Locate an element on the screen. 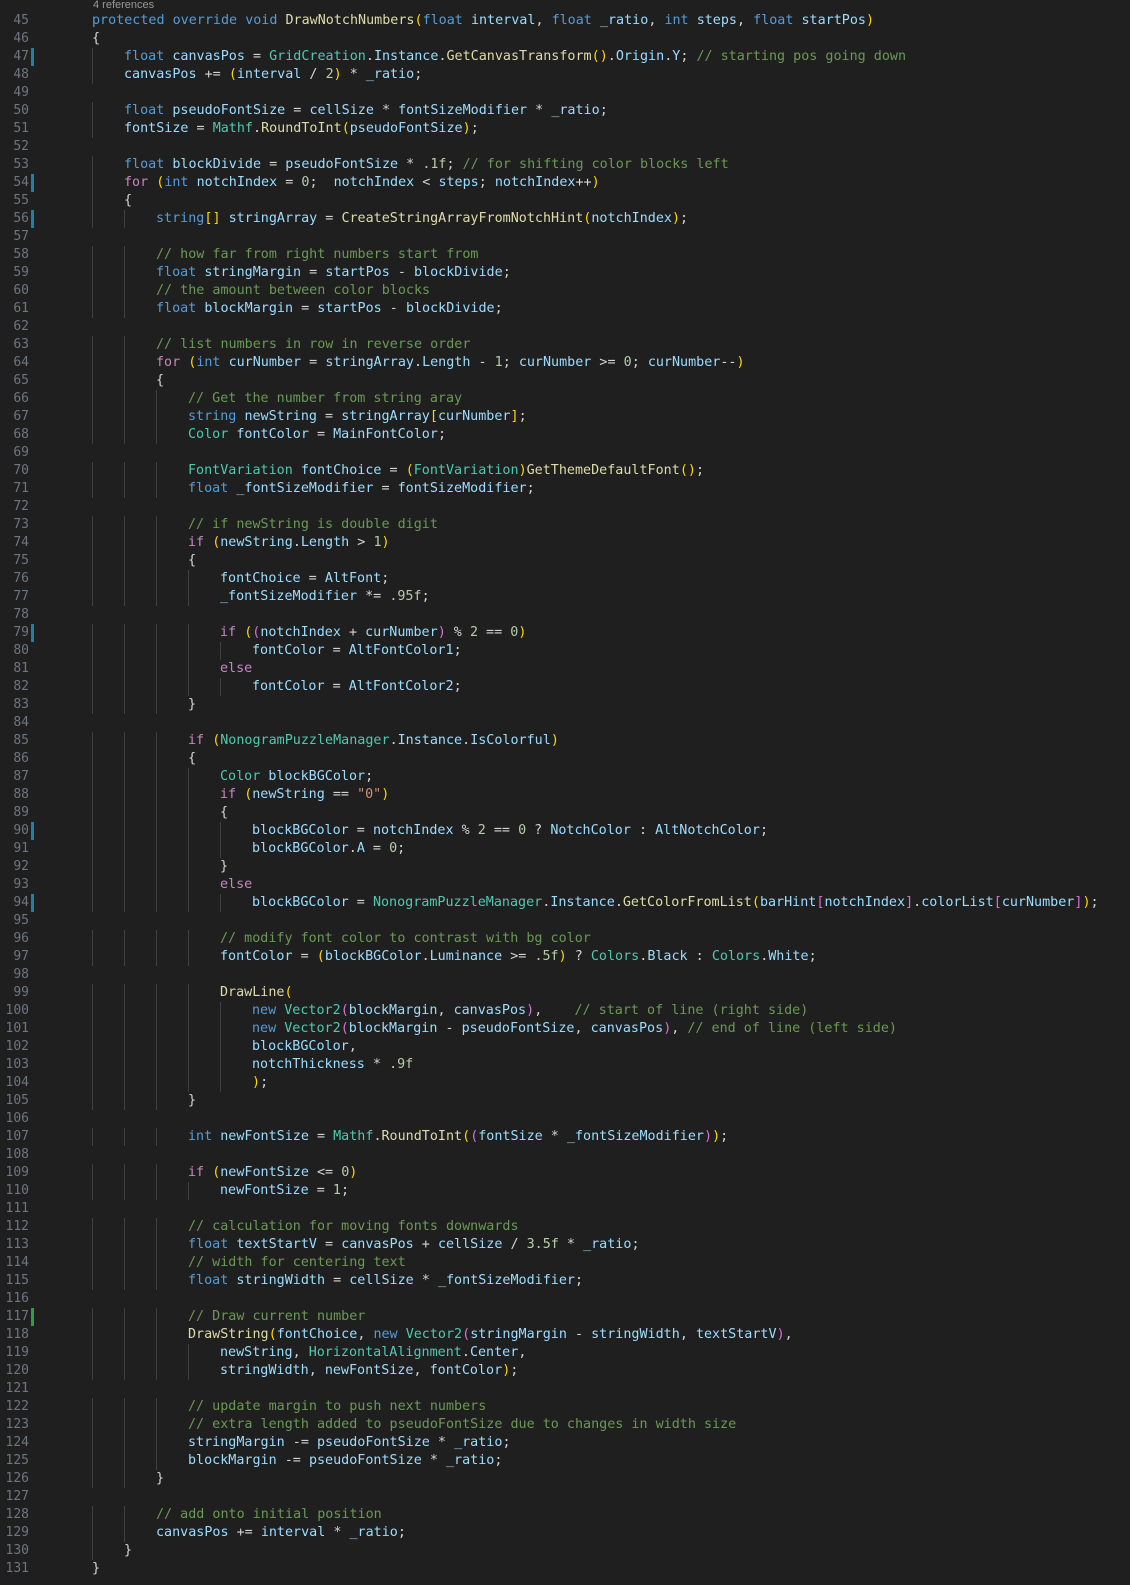 Image resolution: width=1130 pixels, height=1585 pixels. code-text: Color fontColor = MainFontColor; is located at coordinates (317, 435).